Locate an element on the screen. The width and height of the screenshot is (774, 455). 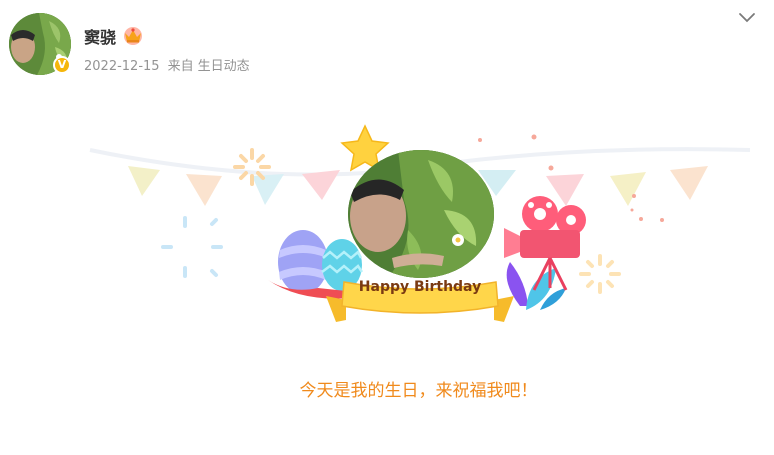
sparkle-right is located at coordinates (600, 274).